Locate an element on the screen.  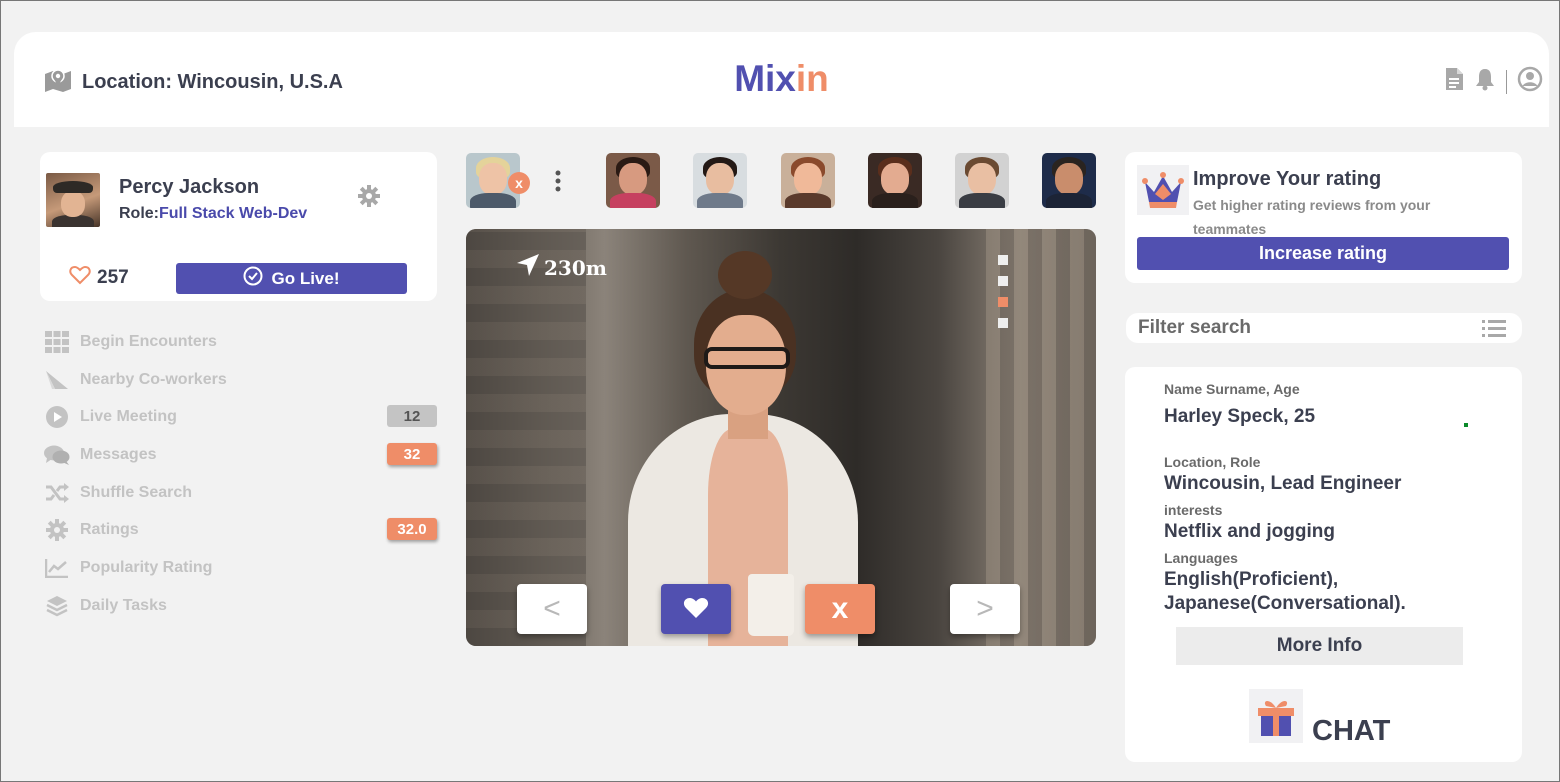
filter-search-input is located at coordinates (1298, 328).